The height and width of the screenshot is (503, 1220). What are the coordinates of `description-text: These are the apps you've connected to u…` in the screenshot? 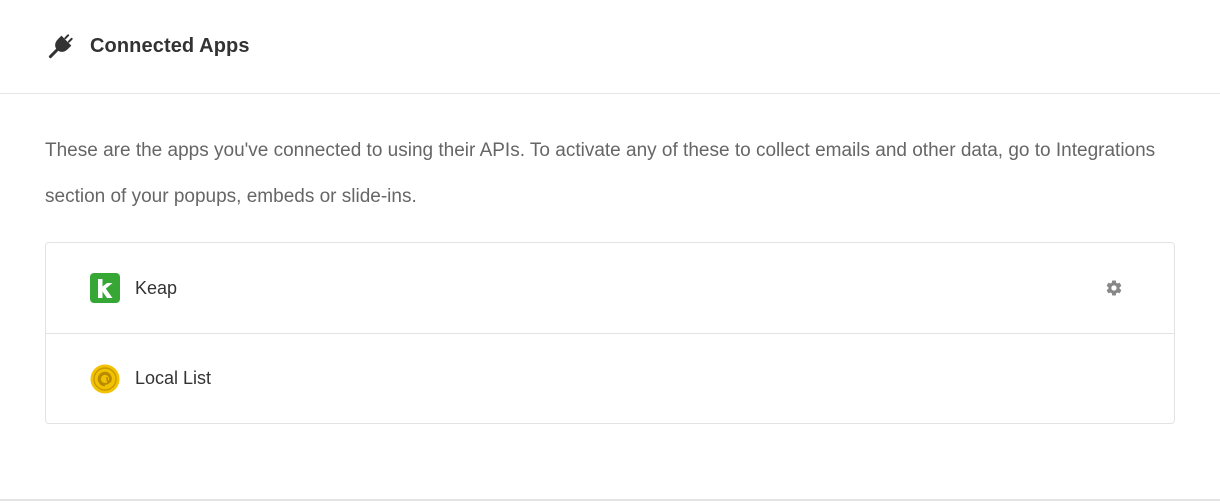 It's located at (600, 173).